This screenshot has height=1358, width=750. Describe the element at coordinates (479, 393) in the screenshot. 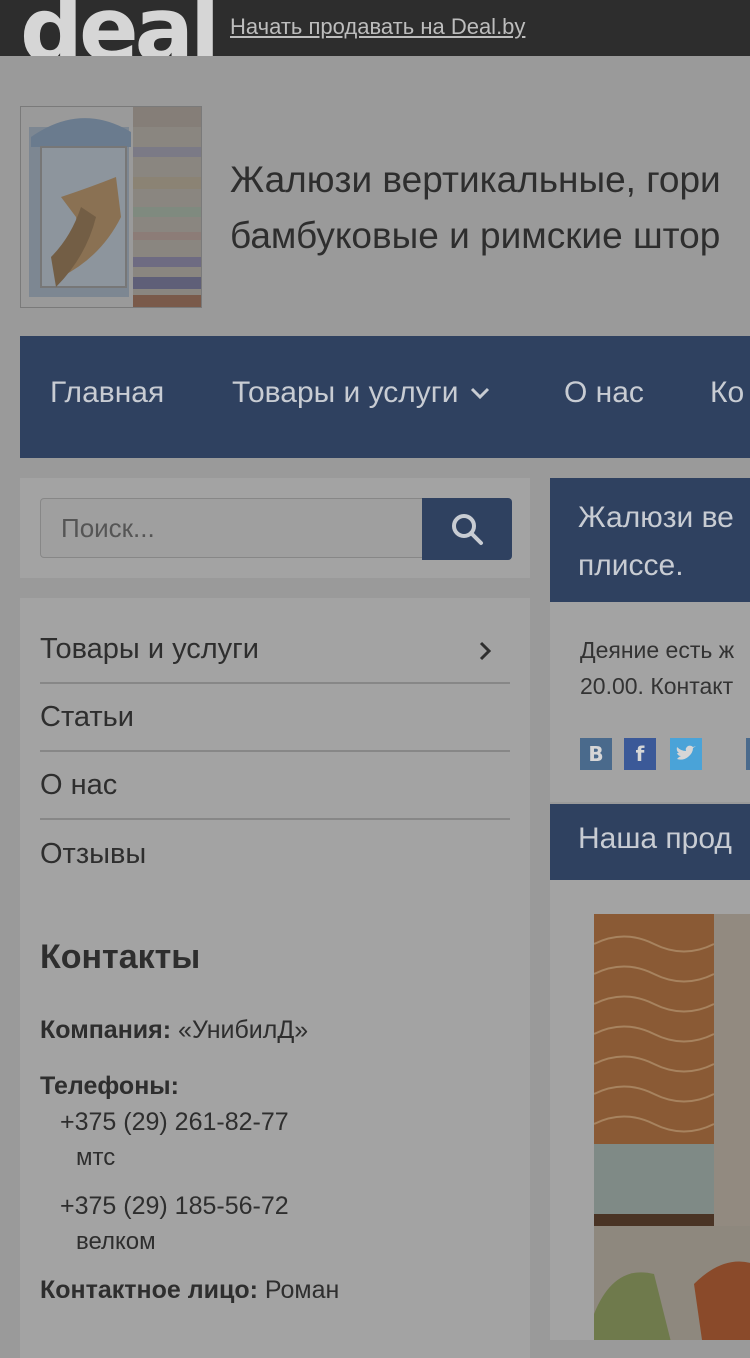

I see `chevron-down-icon` at that location.